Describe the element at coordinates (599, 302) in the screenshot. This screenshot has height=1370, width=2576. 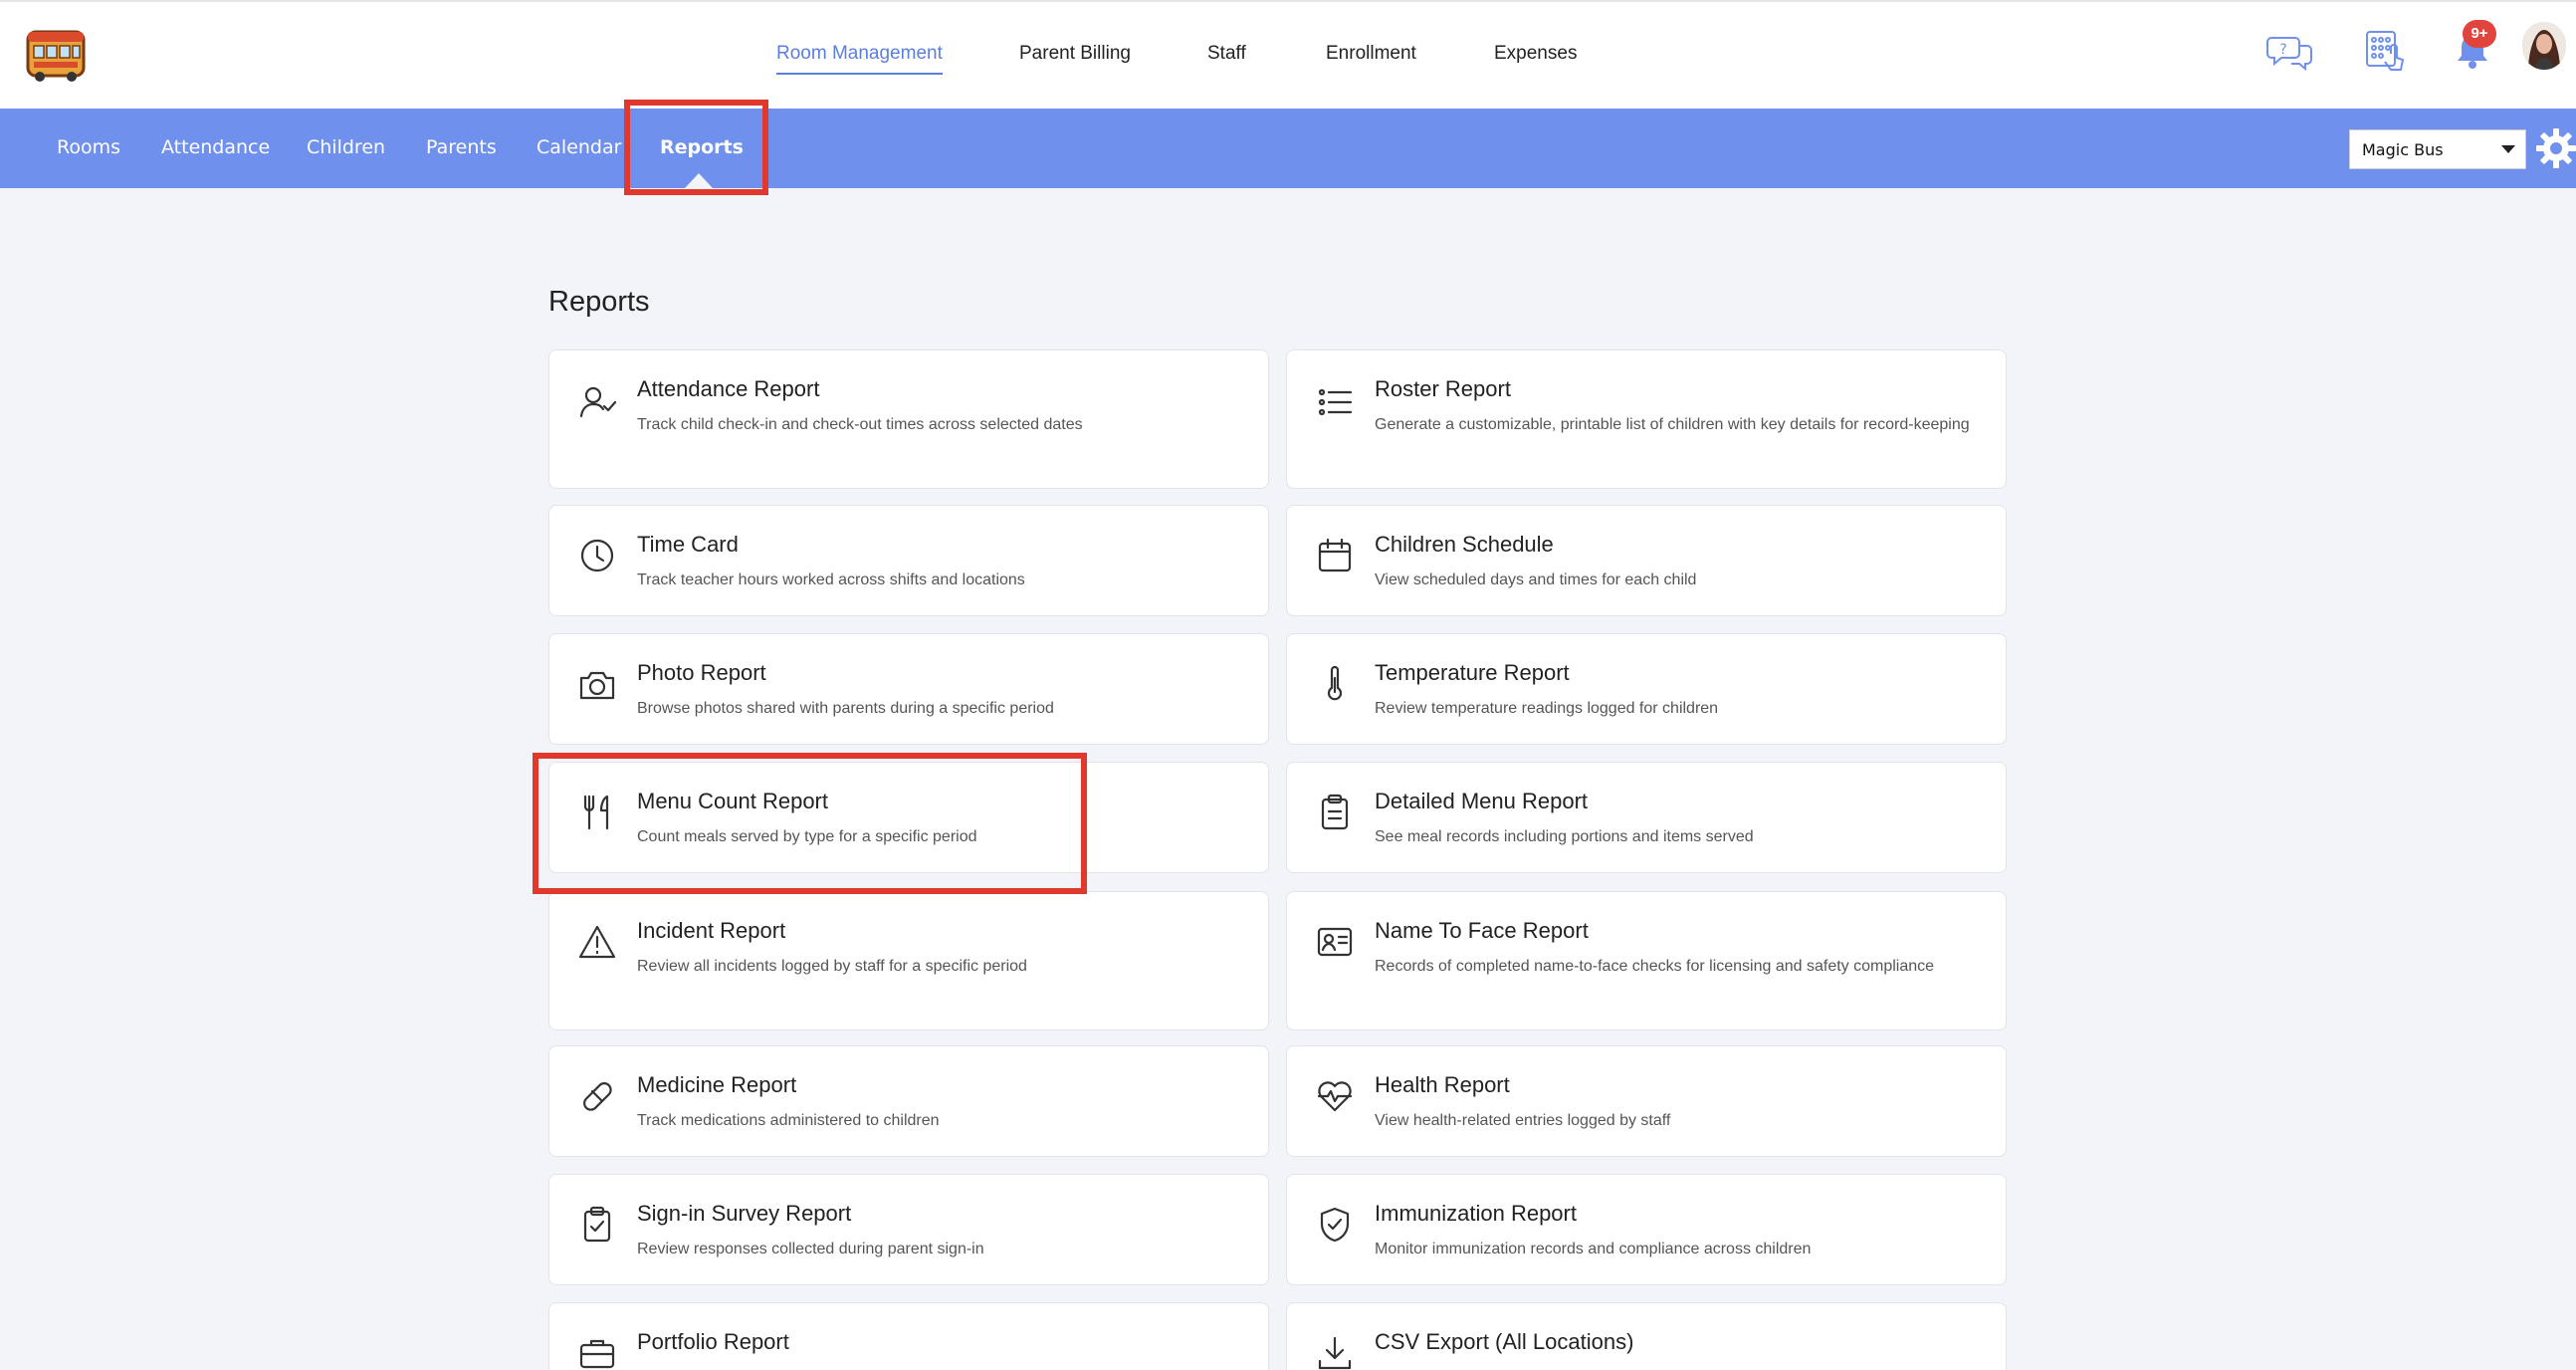
I see `page-title: Reports` at that location.